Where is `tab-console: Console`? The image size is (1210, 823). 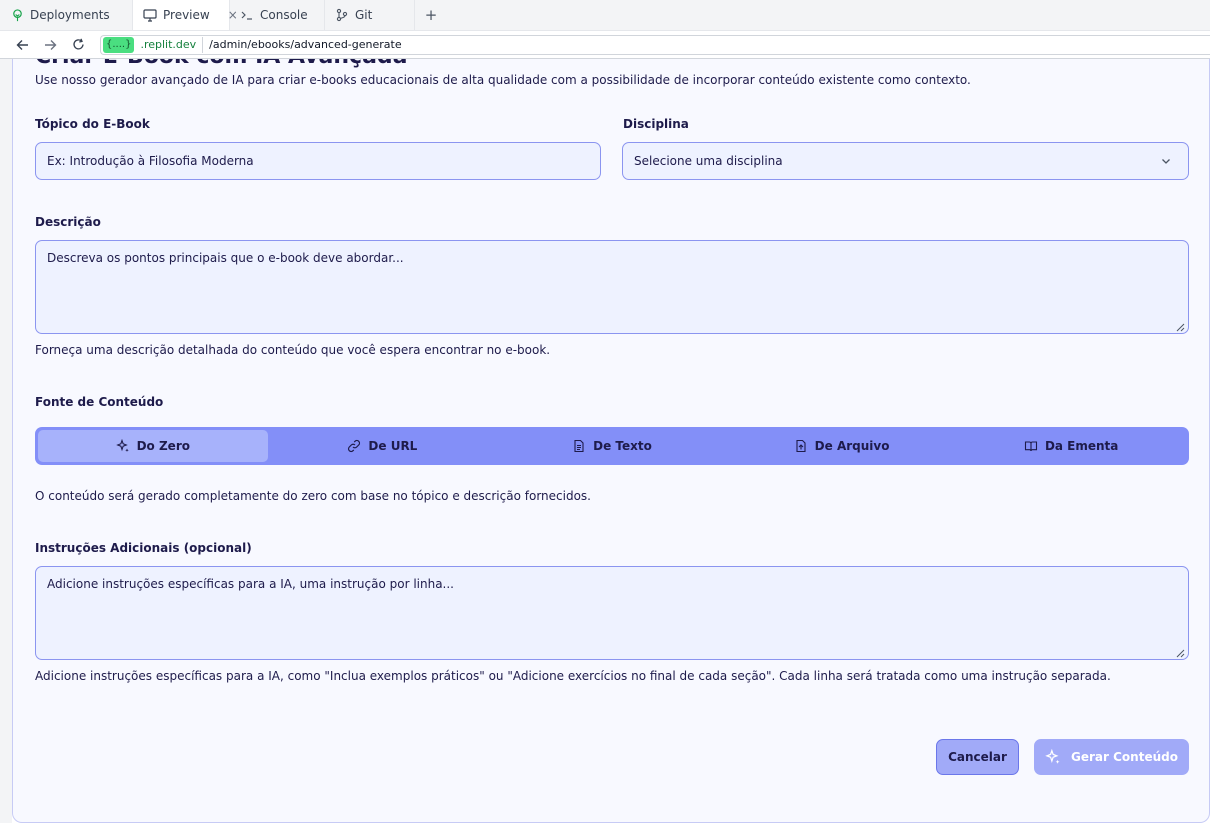
tab-console: Console is located at coordinates (277, 15).